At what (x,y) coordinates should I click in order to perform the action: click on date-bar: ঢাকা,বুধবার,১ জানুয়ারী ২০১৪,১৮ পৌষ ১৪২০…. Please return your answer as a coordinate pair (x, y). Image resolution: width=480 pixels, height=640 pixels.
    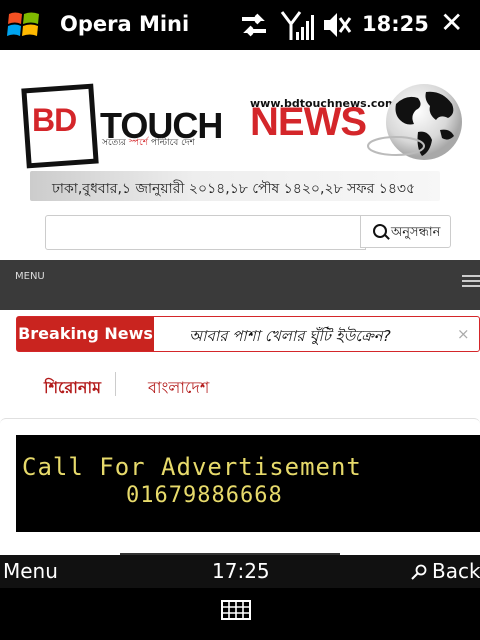
    Looking at the image, I should click on (235, 186).